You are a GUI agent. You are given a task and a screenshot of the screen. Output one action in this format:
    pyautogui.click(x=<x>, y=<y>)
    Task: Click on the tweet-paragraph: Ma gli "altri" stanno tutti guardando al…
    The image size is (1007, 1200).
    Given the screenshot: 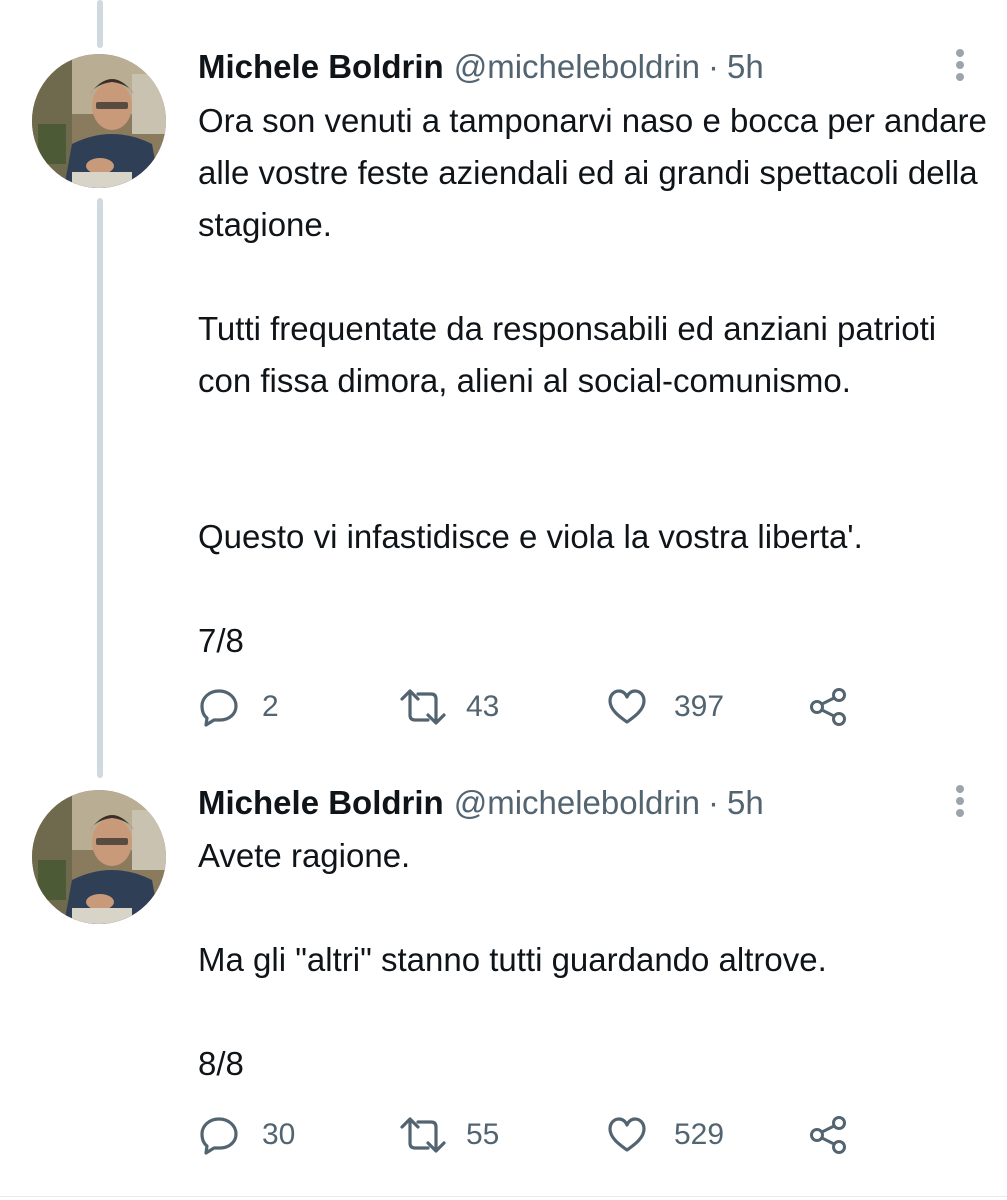 What is the action you would take?
    pyautogui.click(x=512, y=959)
    